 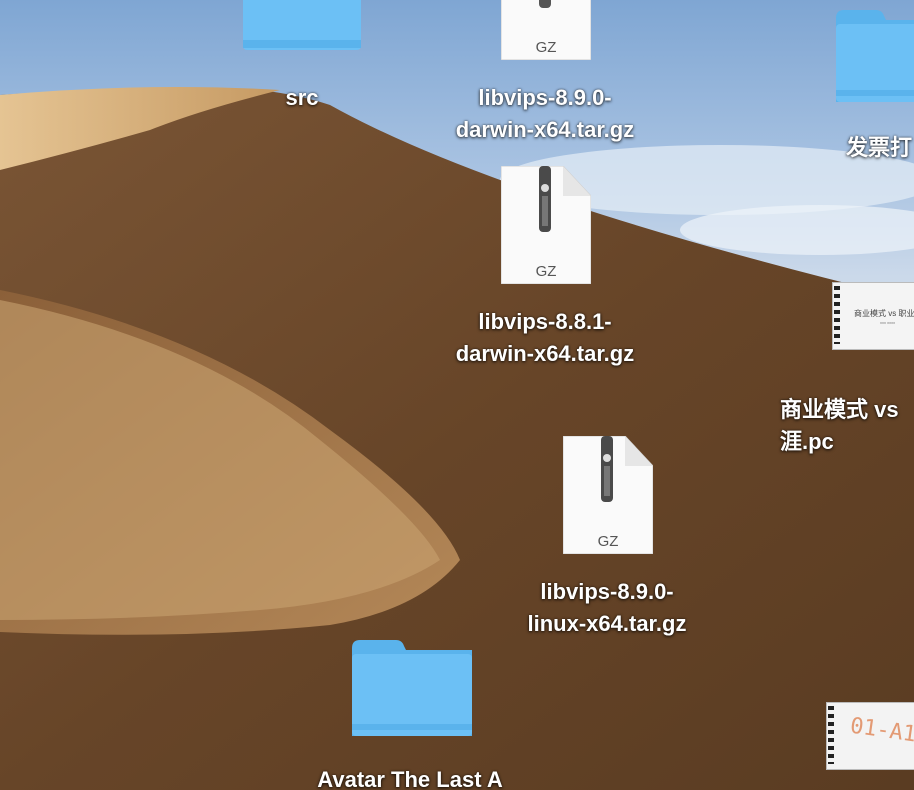 I want to click on desktop-item-label: 商业模式 vs 涯.pc, so click(x=847, y=426).